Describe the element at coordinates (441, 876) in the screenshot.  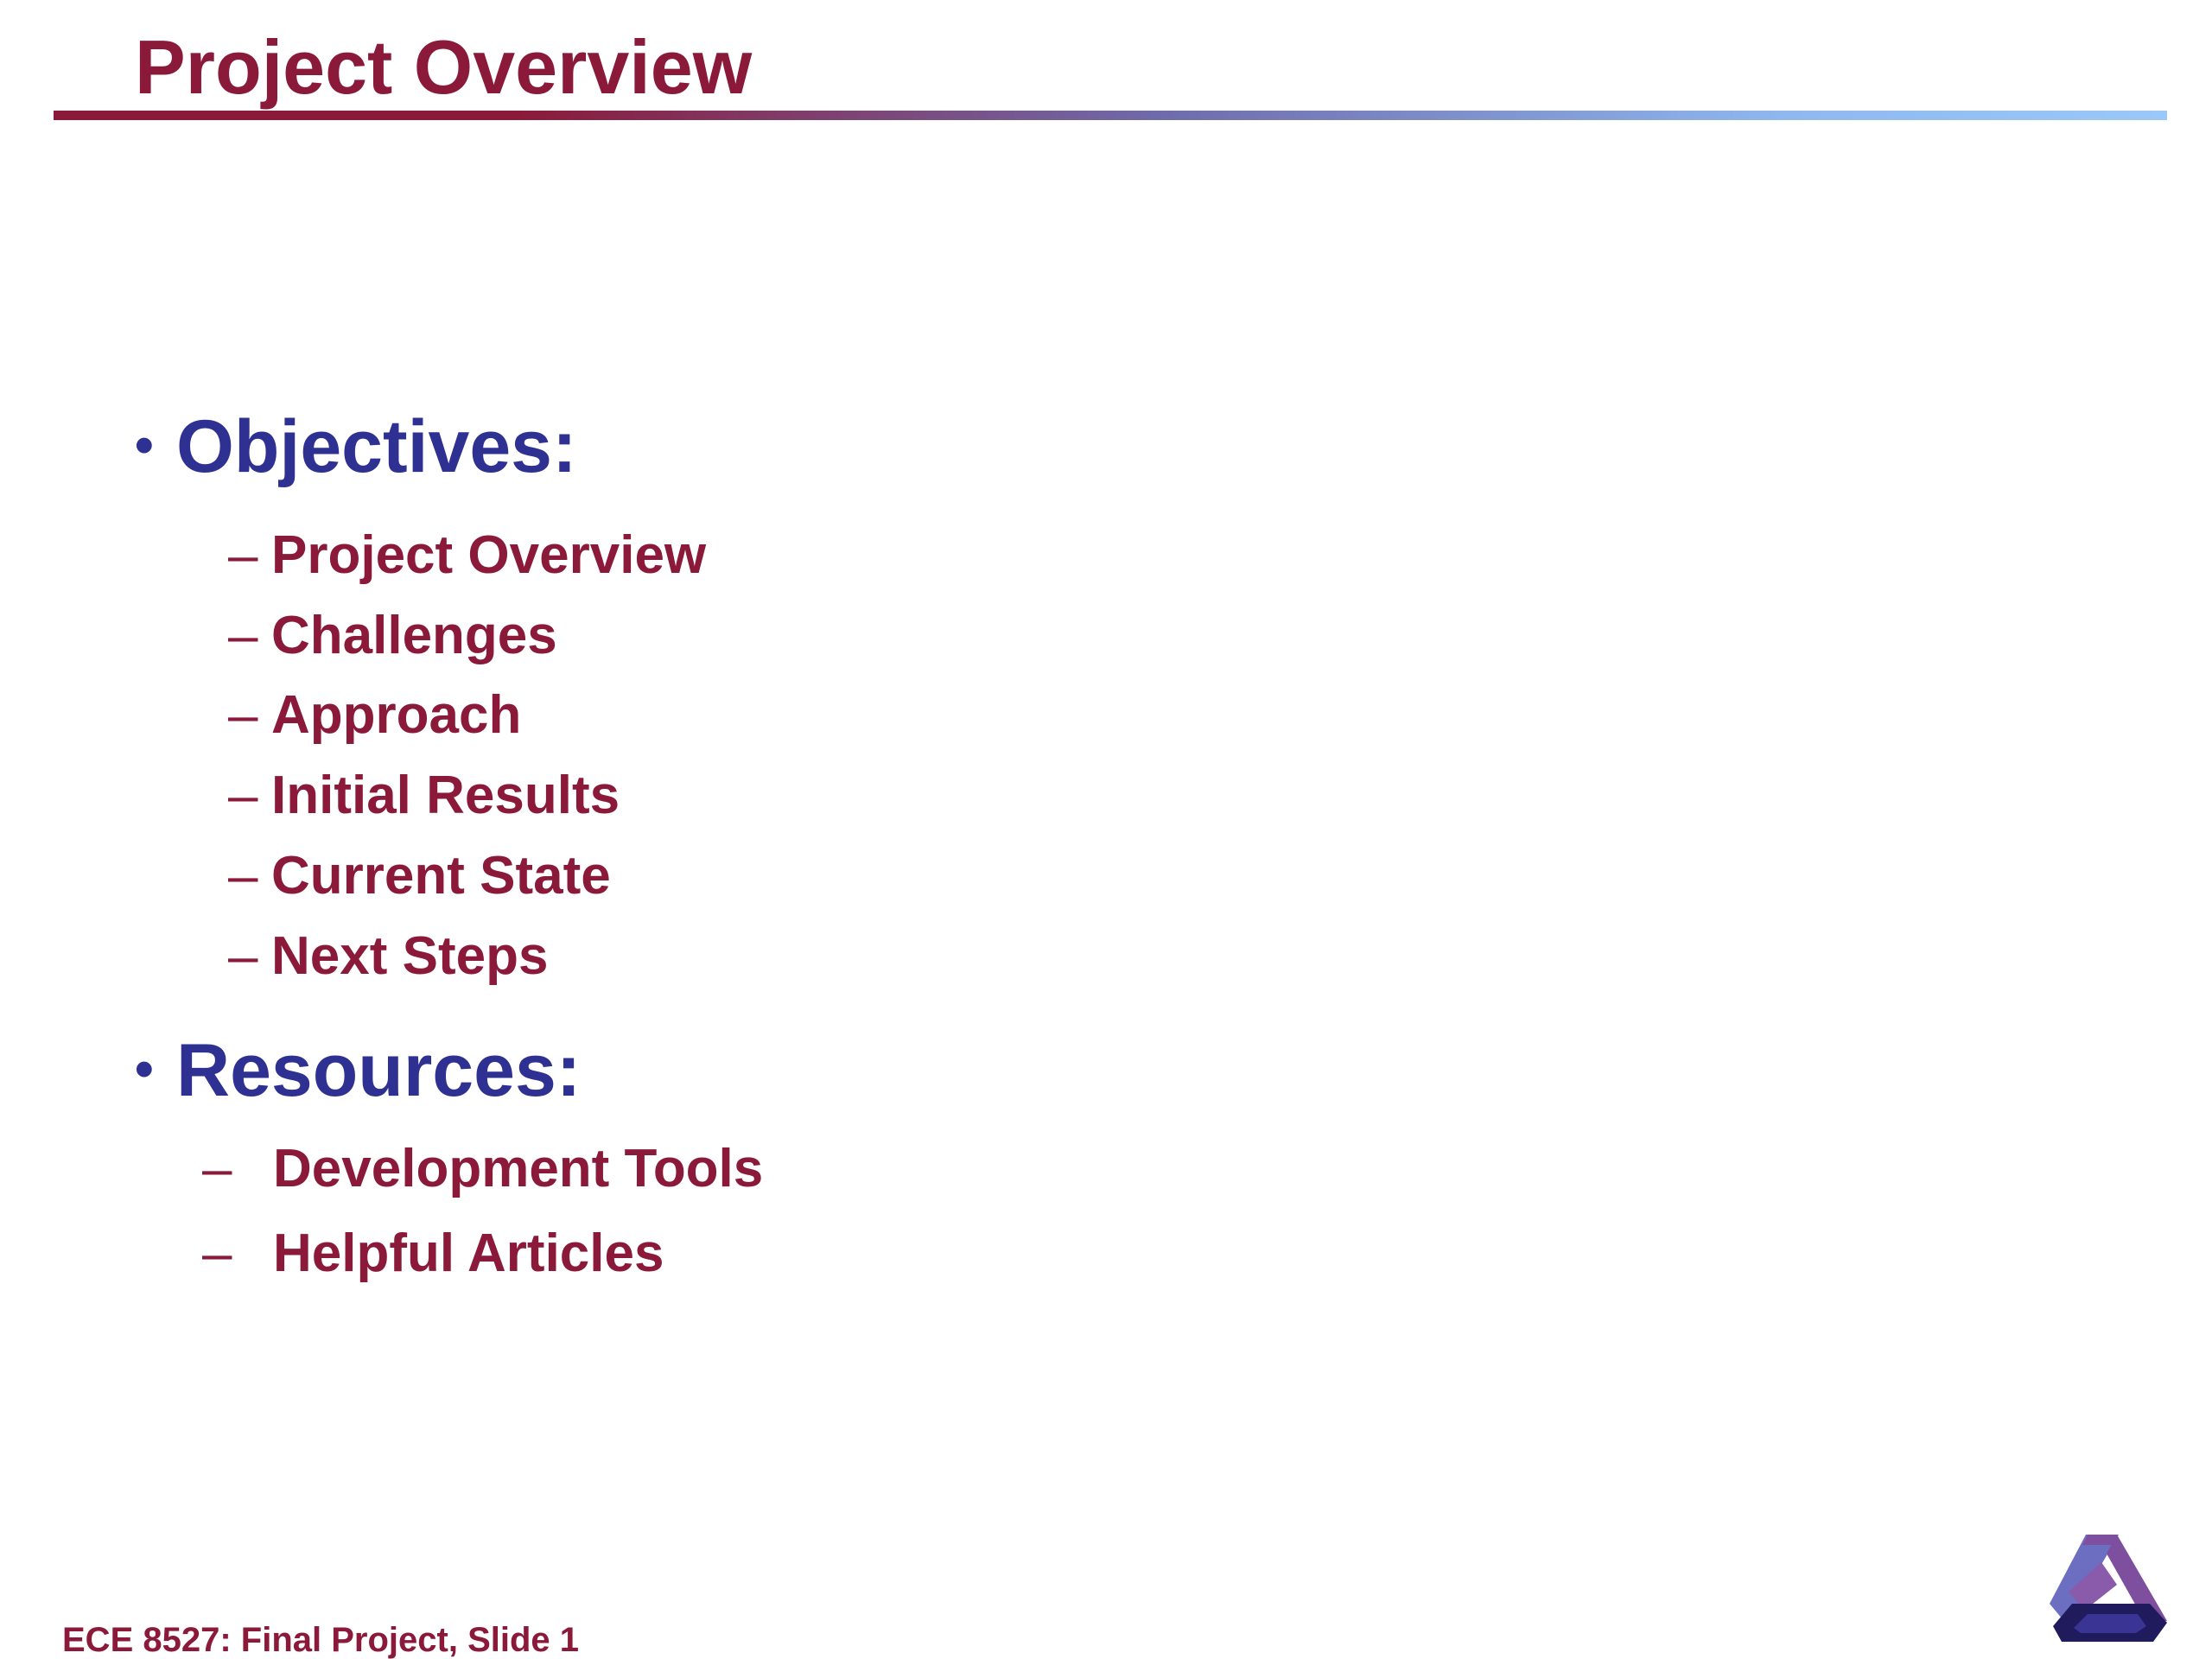
I see `outline-item-label: Current State` at that location.